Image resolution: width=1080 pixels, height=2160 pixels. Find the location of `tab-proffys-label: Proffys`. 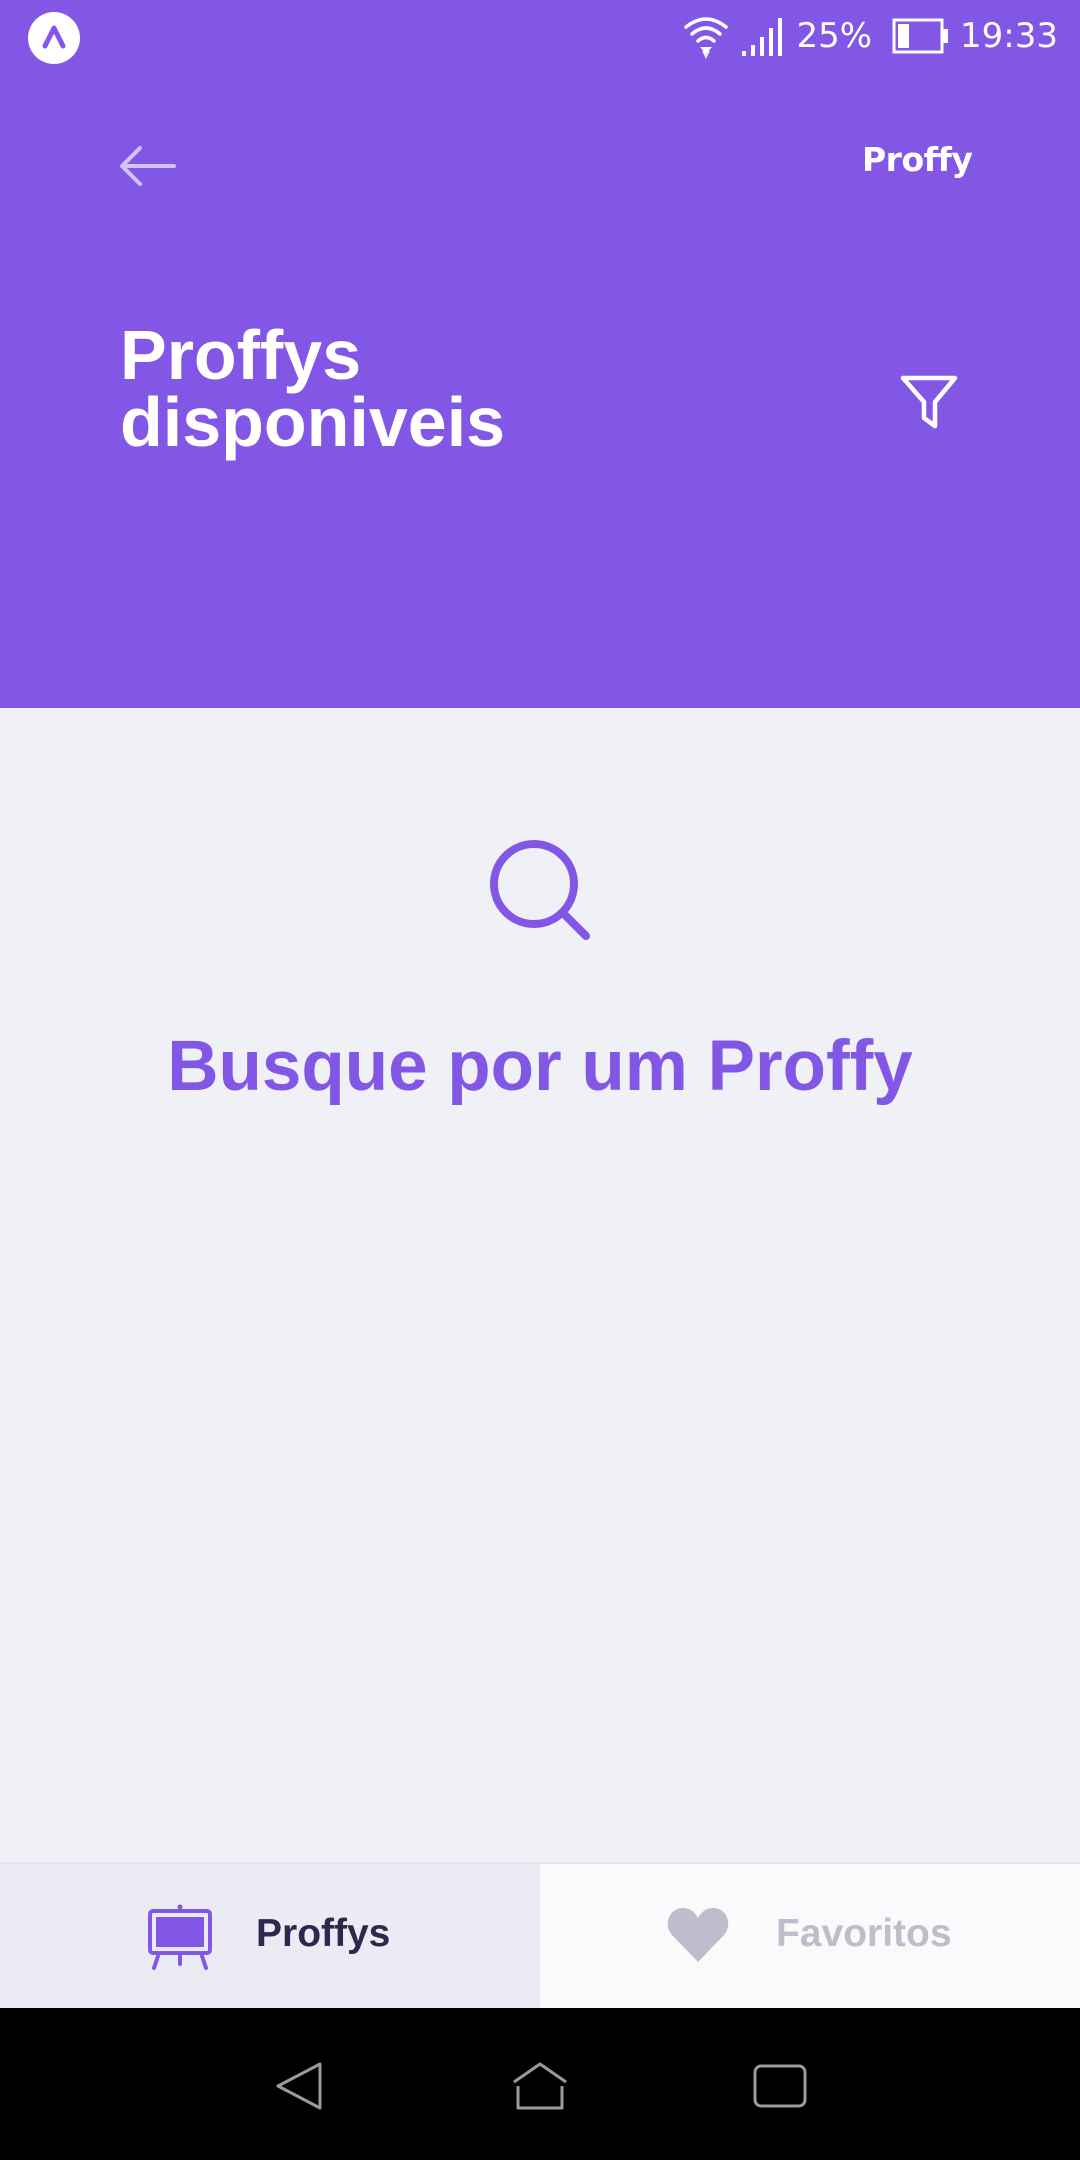

tab-proffys-label: Proffys is located at coordinates (323, 1933).